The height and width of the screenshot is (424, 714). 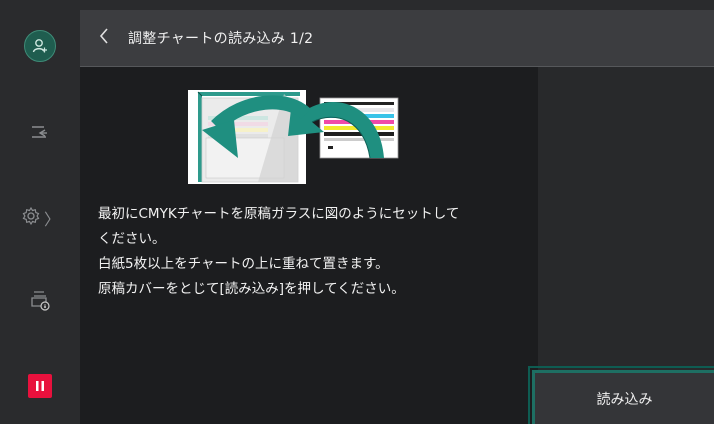 I want to click on settings-icon, so click(x=31, y=218).